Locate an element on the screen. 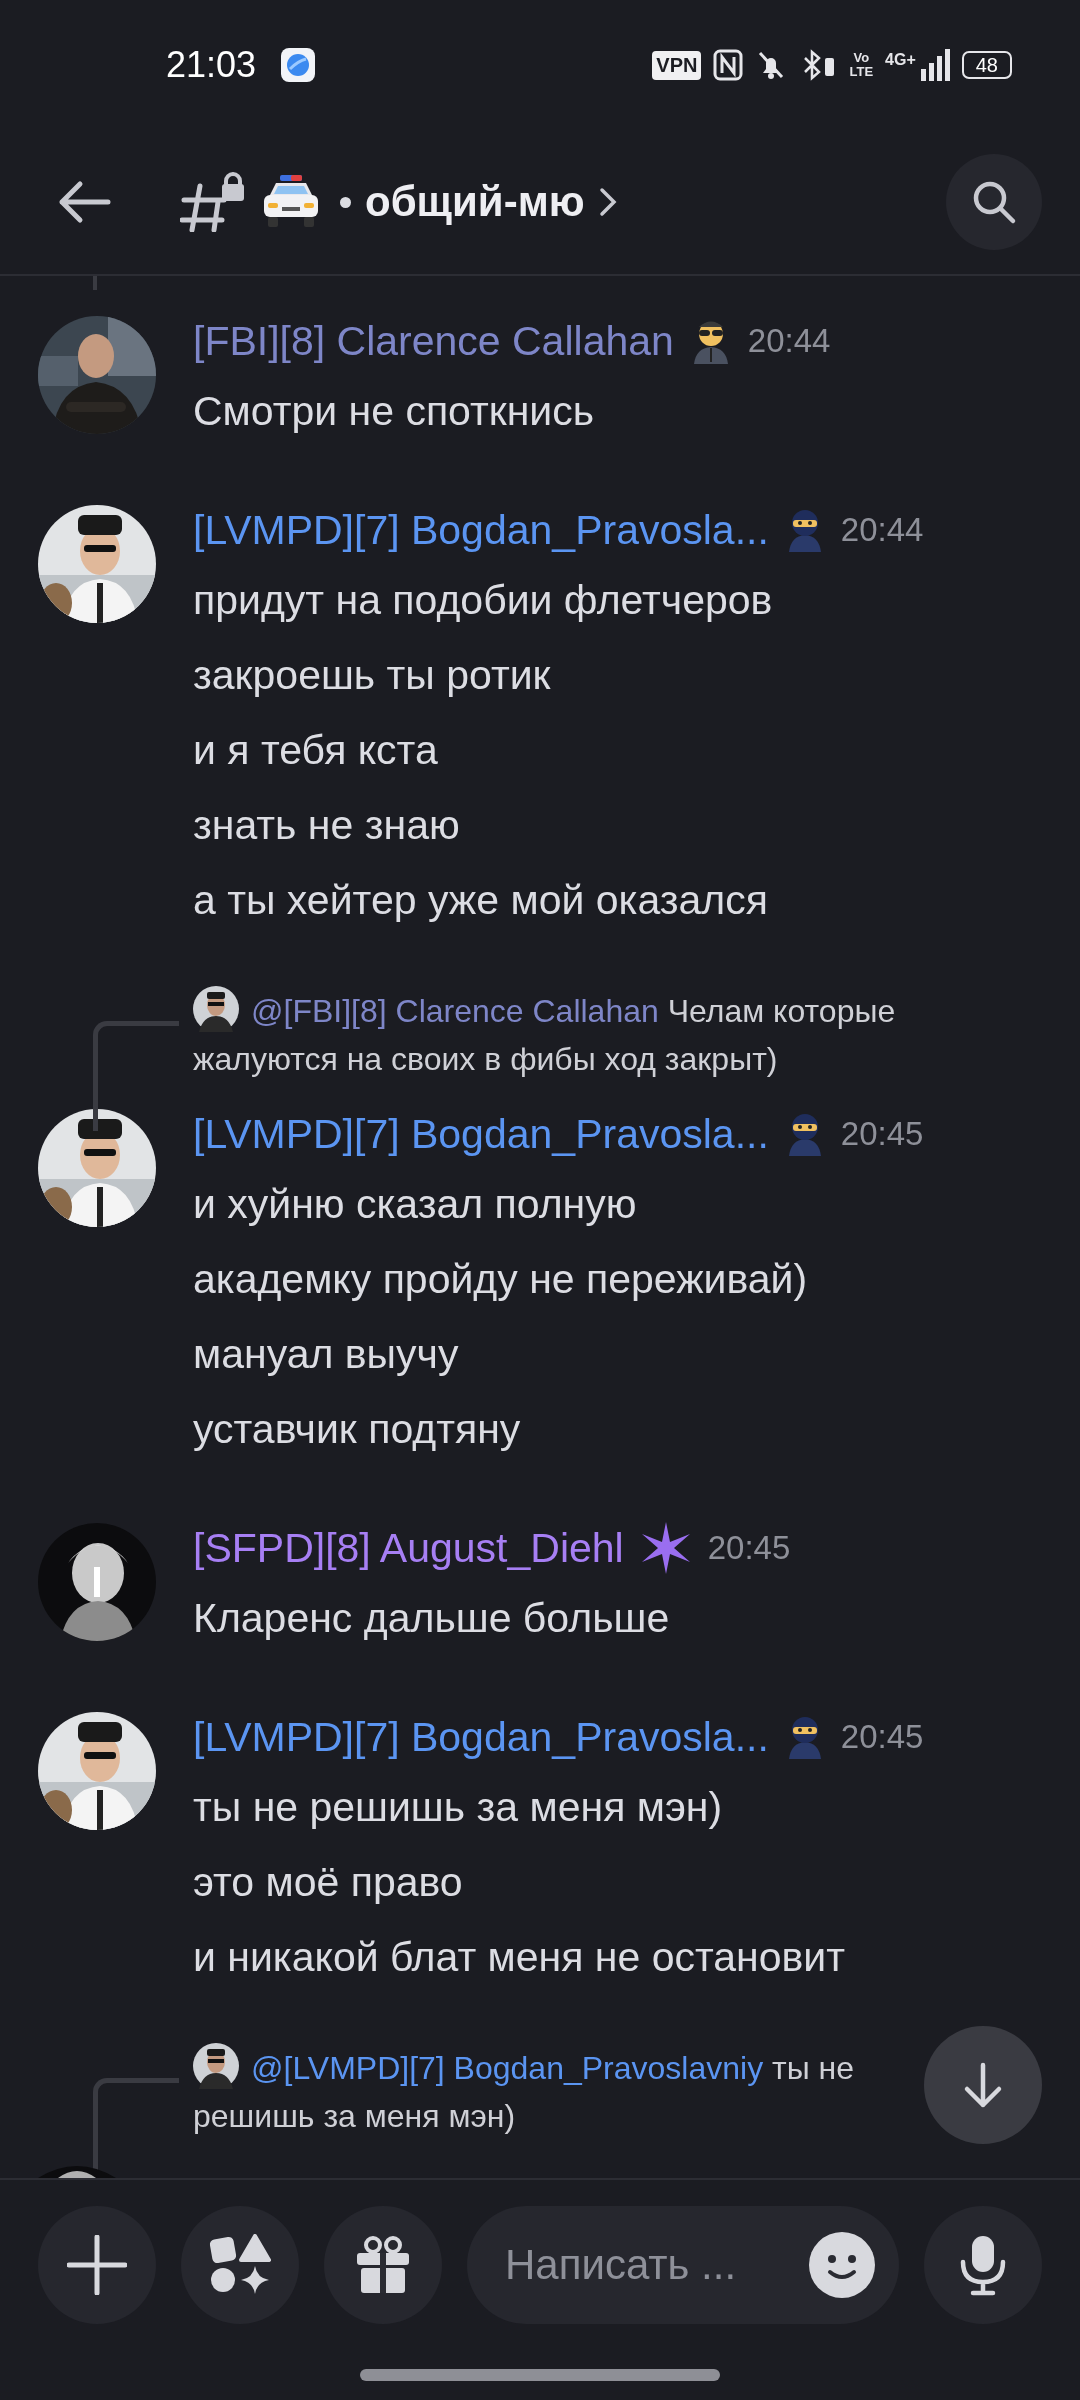 This screenshot has height=2400, width=1080. message-text: это моё право is located at coordinates (328, 1882).